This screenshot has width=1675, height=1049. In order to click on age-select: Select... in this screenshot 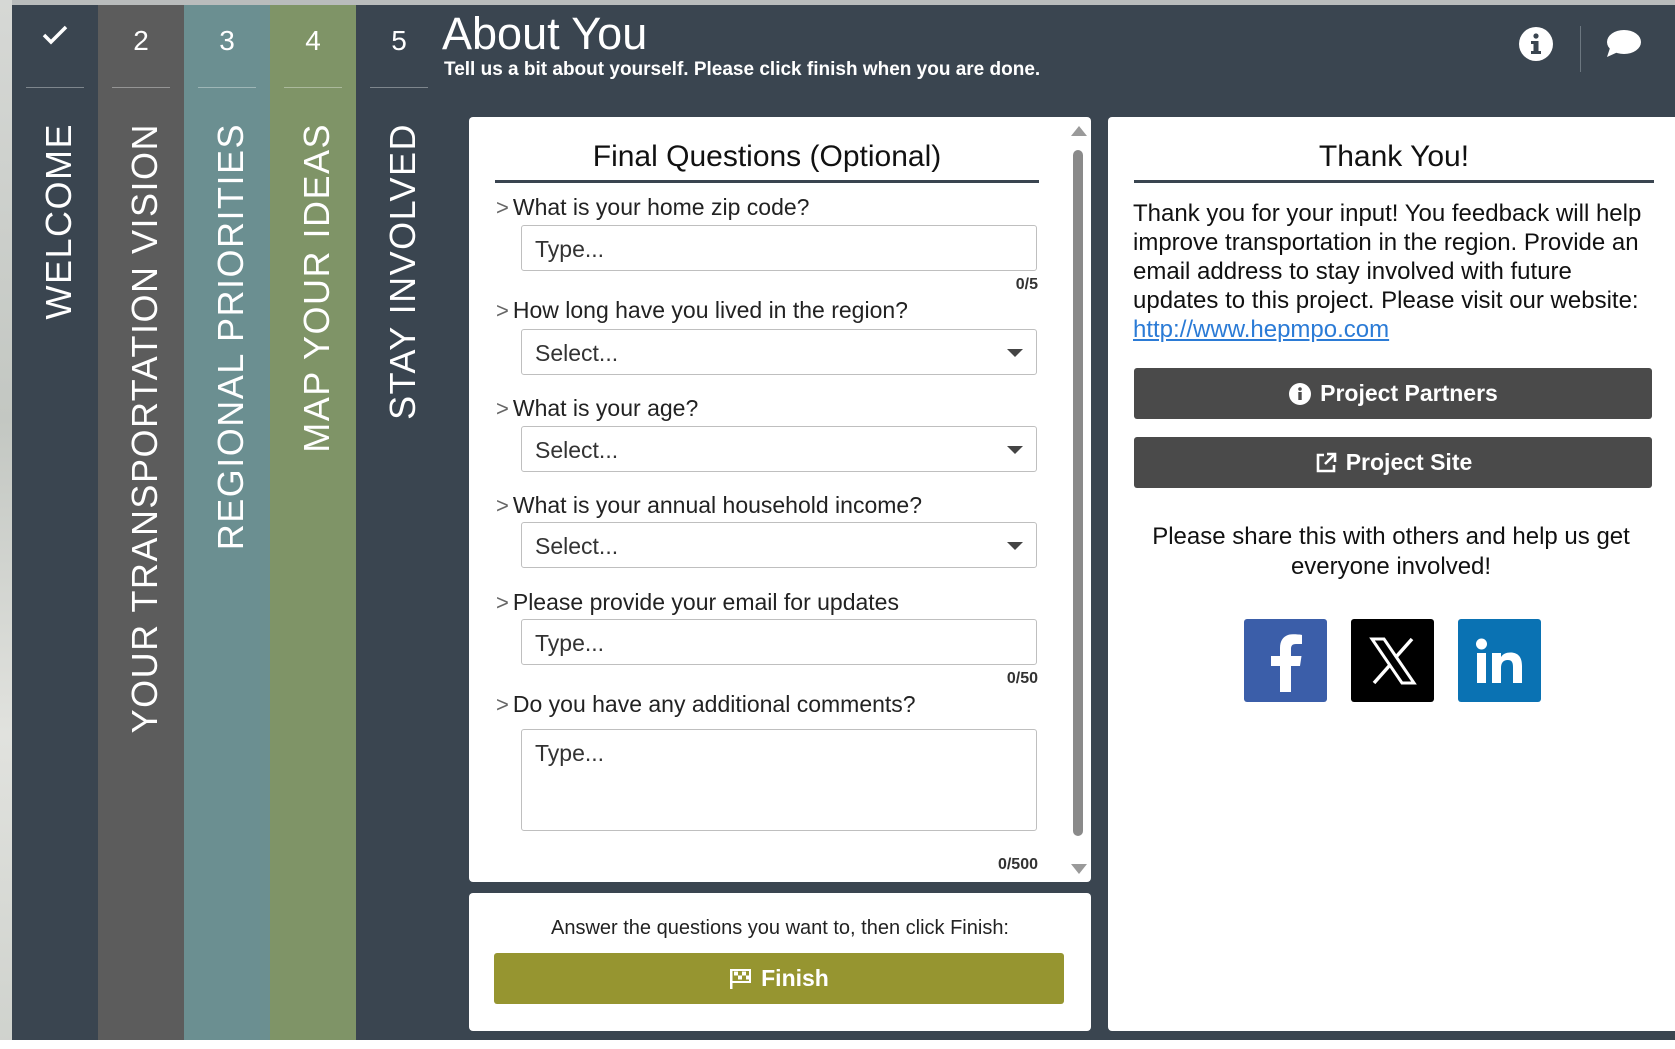, I will do `click(779, 449)`.